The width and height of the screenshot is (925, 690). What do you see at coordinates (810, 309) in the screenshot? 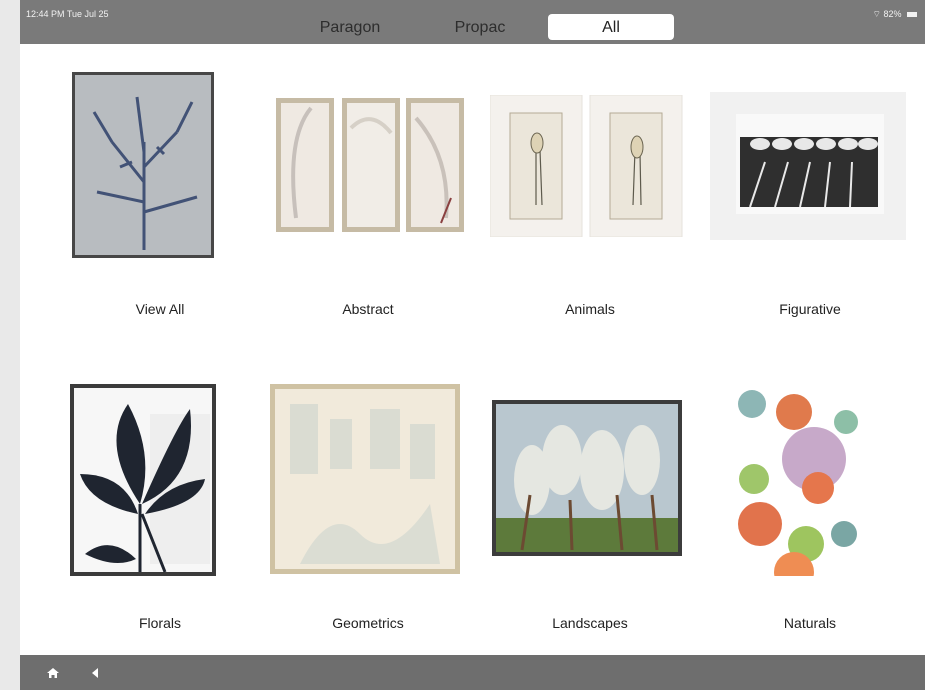
I see `category-label: Figurative` at bounding box center [810, 309].